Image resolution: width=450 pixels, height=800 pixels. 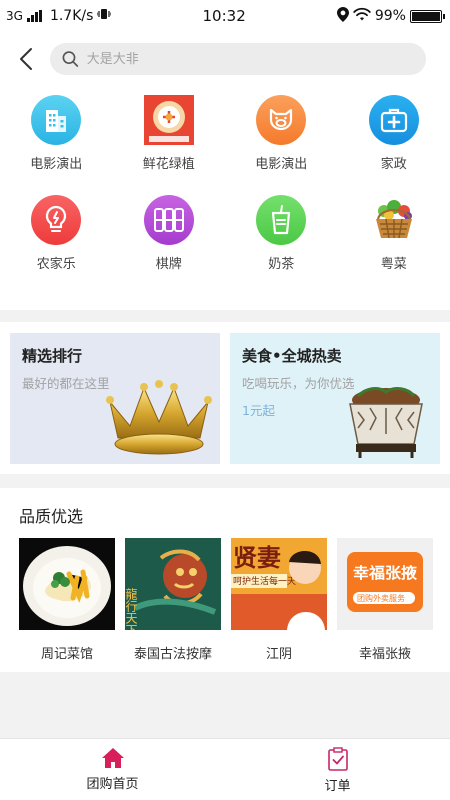 I want to click on shop-image-text: 幸福张掖, so click(x=385, y=573).